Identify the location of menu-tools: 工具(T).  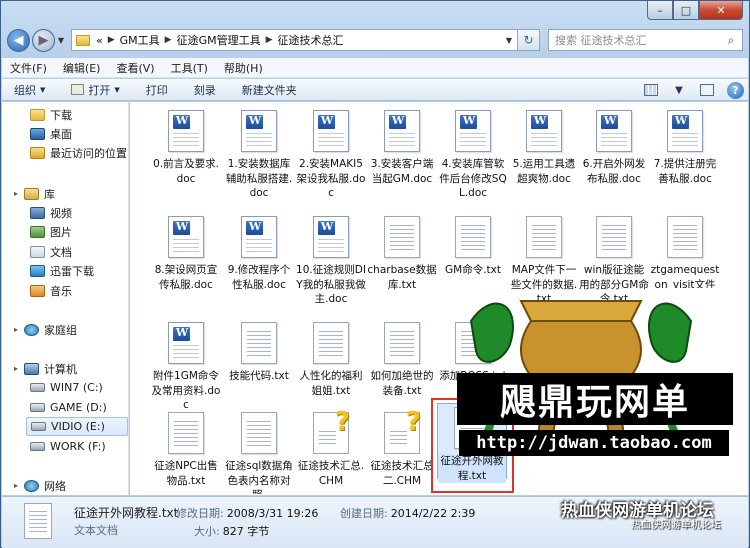
(189, 68).